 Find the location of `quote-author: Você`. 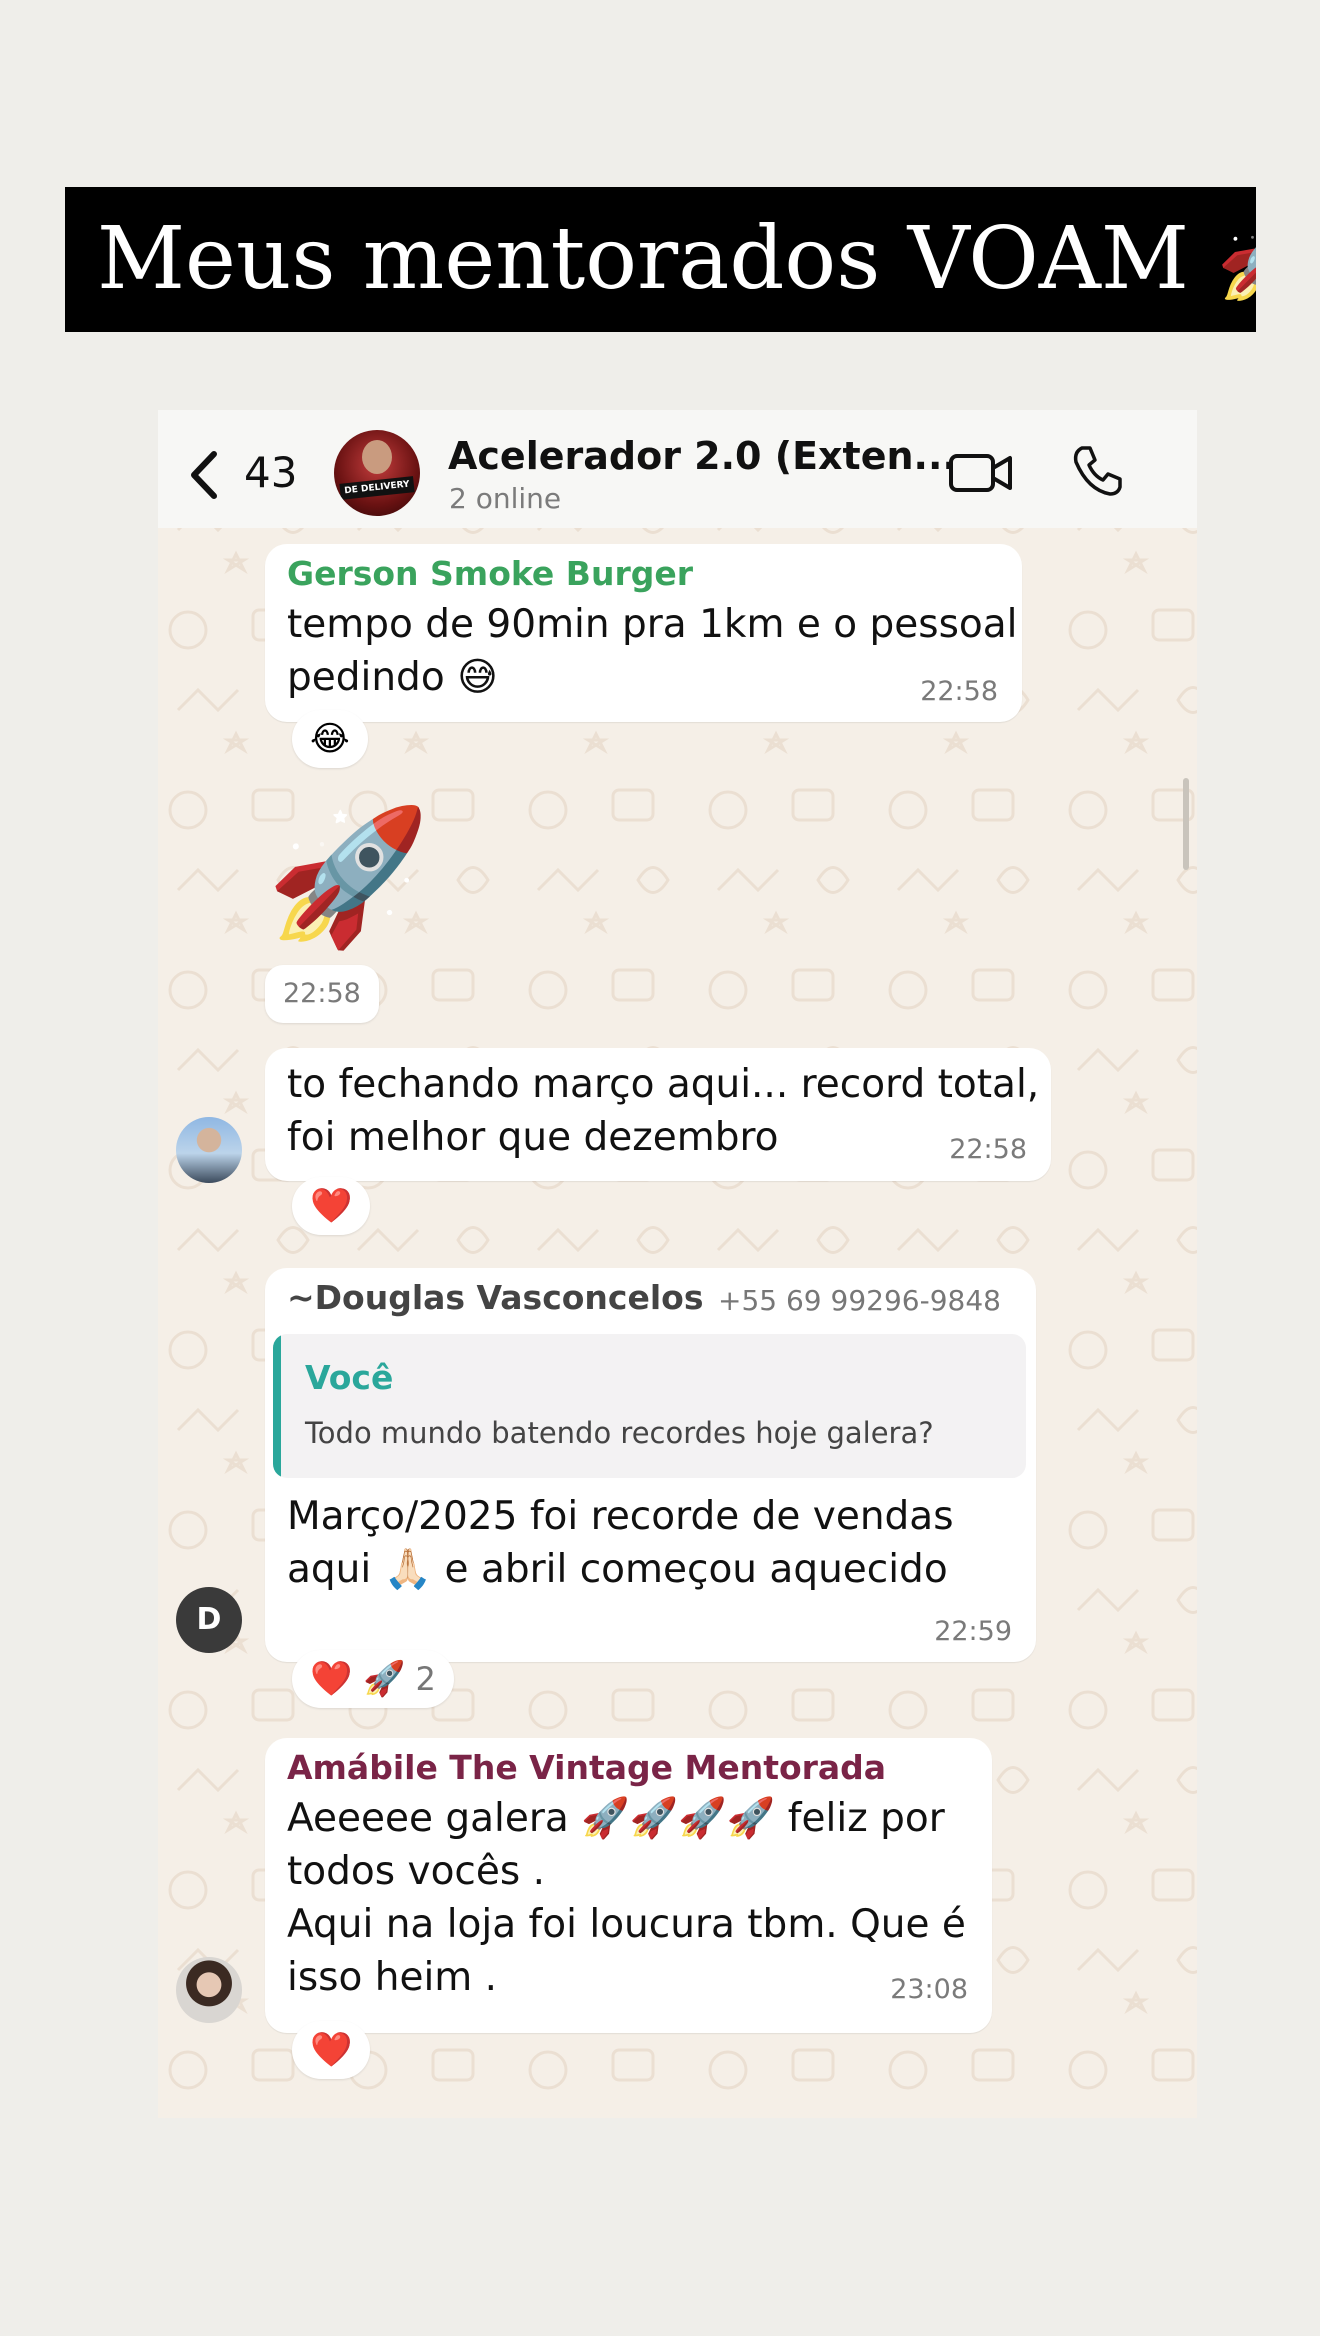

quote-author: Você is located at coordinates (349, 1377).